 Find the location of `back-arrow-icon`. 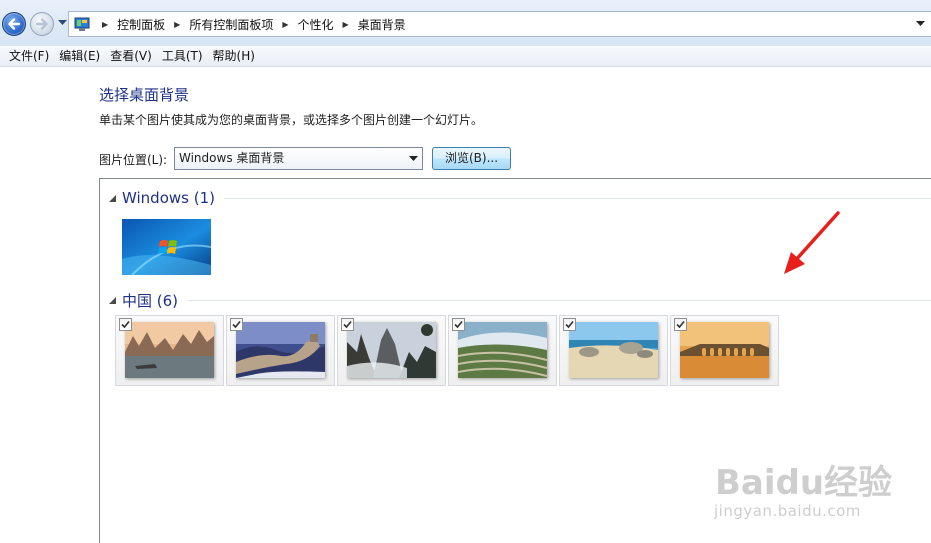

back-arrow-icon is located at coordinates (14, 24).